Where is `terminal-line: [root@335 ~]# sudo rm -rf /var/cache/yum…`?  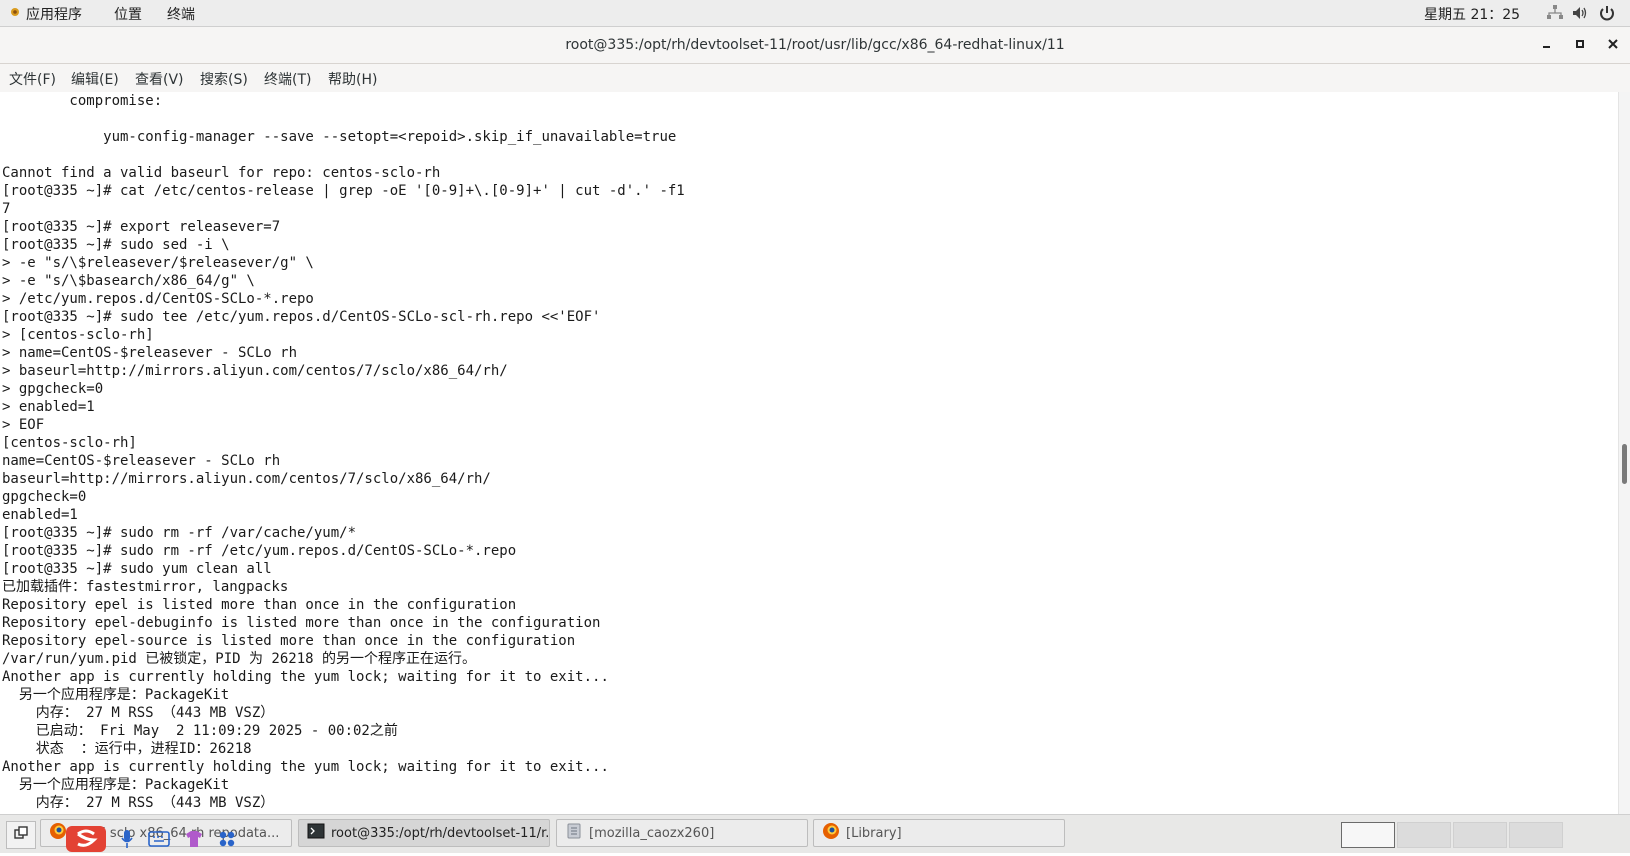 terminal-line: [root@335 ~]# sudo rm -rf /var/cache/yum… is located at coordinates (179, 533).